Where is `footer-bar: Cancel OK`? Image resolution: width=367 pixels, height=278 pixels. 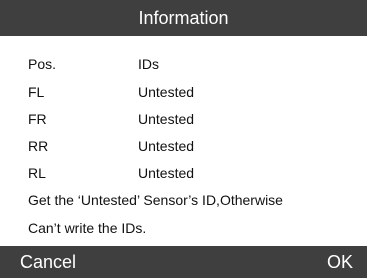 footer-bar: Cancel OK is located at coordinates (183, 262).